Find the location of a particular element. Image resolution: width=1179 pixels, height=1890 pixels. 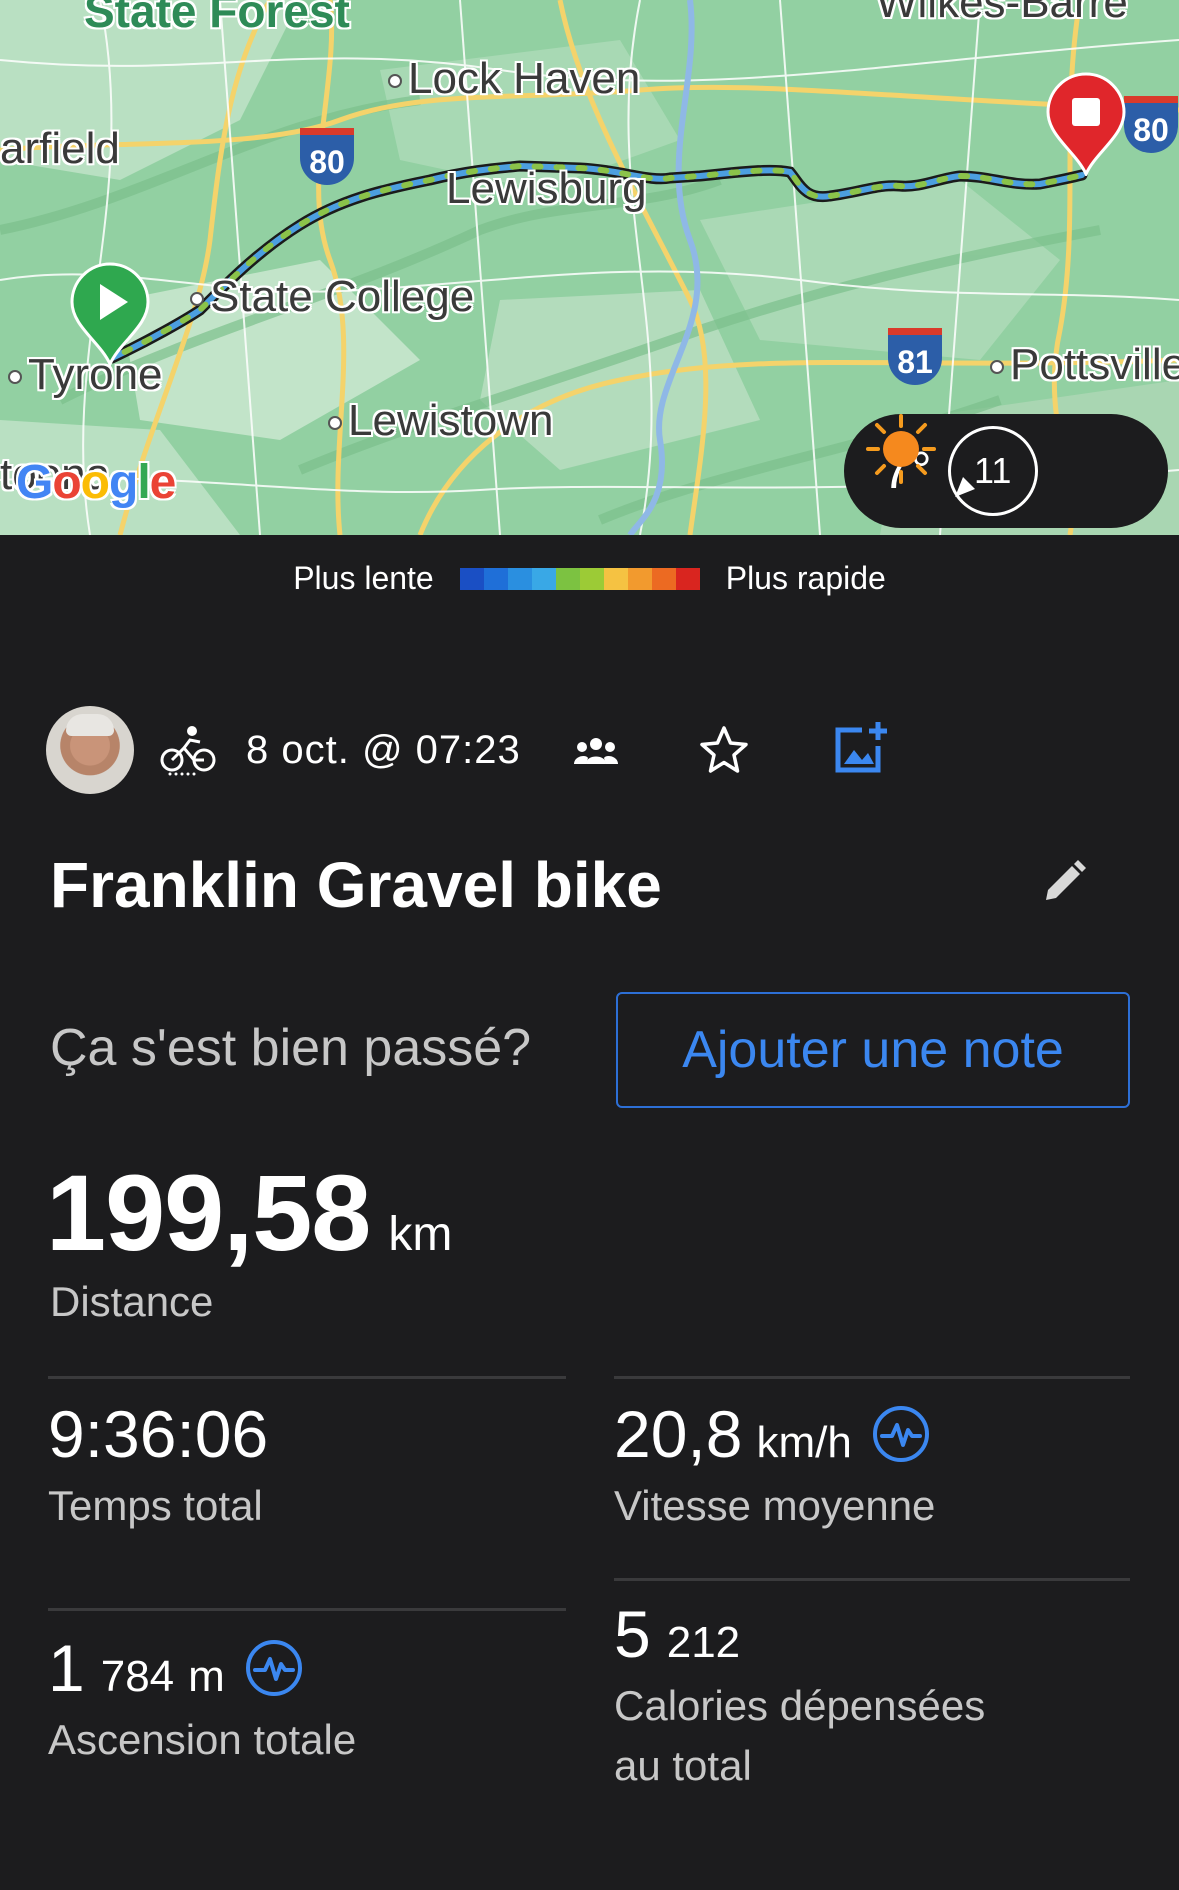

legend-fast-label: Plus rapide is located at coordinates (805, 578).